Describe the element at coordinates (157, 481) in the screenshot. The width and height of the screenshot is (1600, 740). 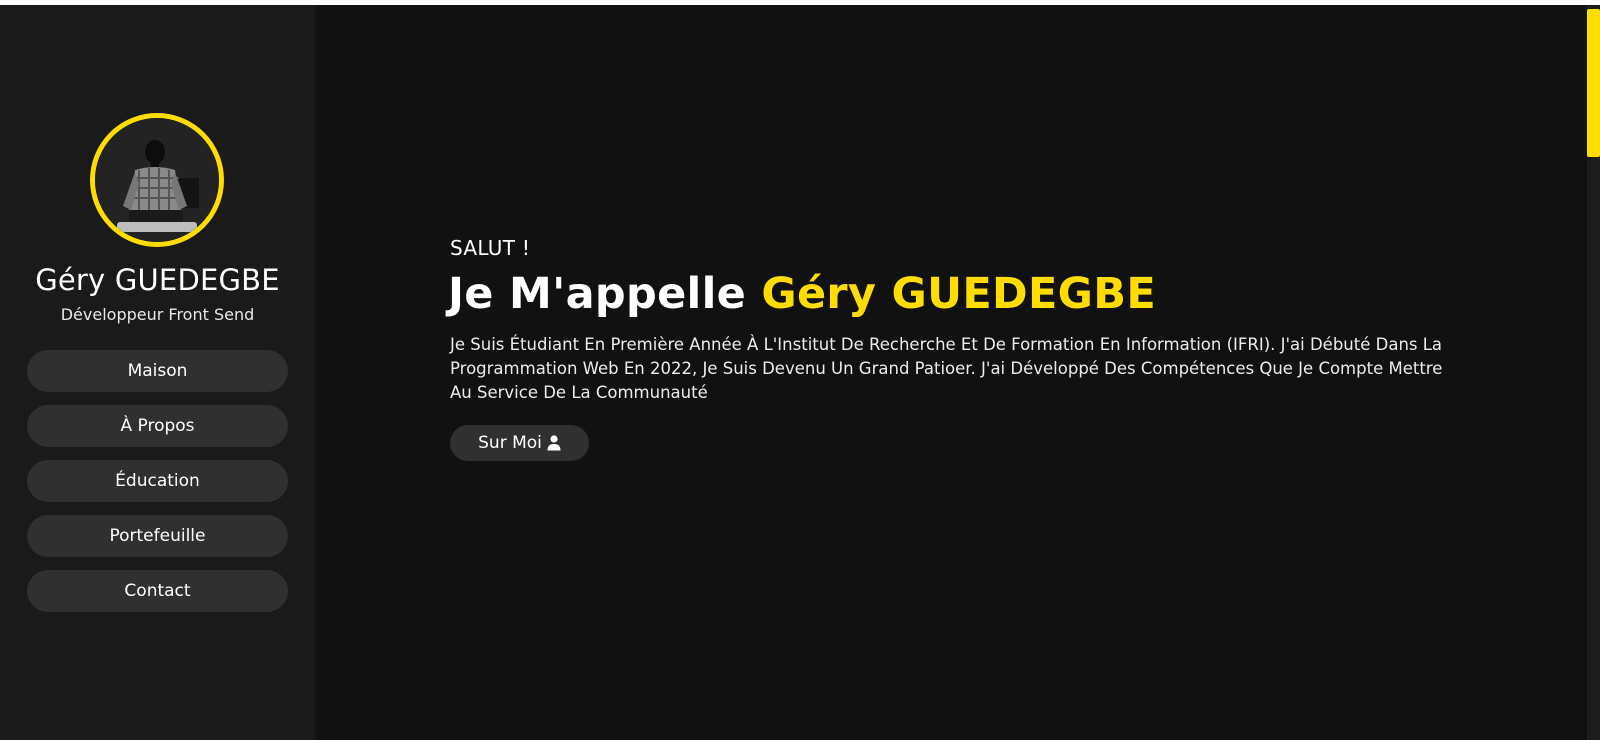
I see `nav-item-education: Éducation` at that location.